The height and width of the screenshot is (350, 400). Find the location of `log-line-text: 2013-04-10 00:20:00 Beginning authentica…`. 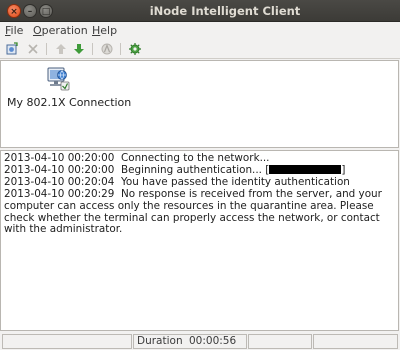

log-line-text: 2013-04-10 00:20:00 Beginning authentica… is located at coordinates (137, 169).